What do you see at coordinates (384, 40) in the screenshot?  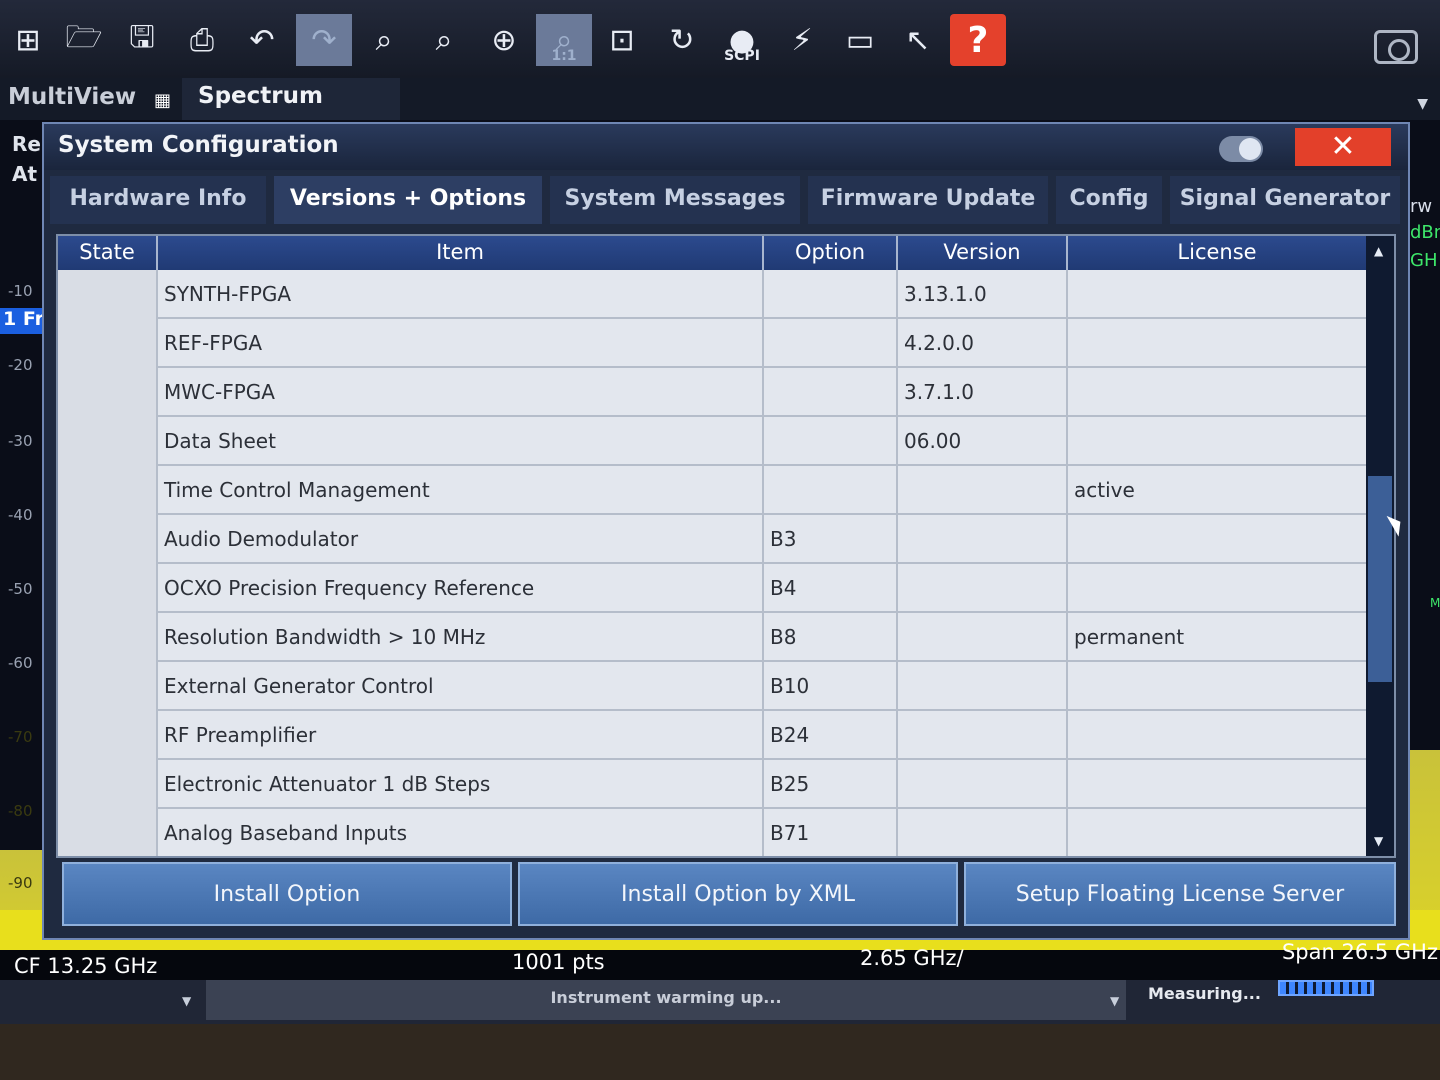 I see `zoom-icon: ⌕` at bounding box center [384, 40].